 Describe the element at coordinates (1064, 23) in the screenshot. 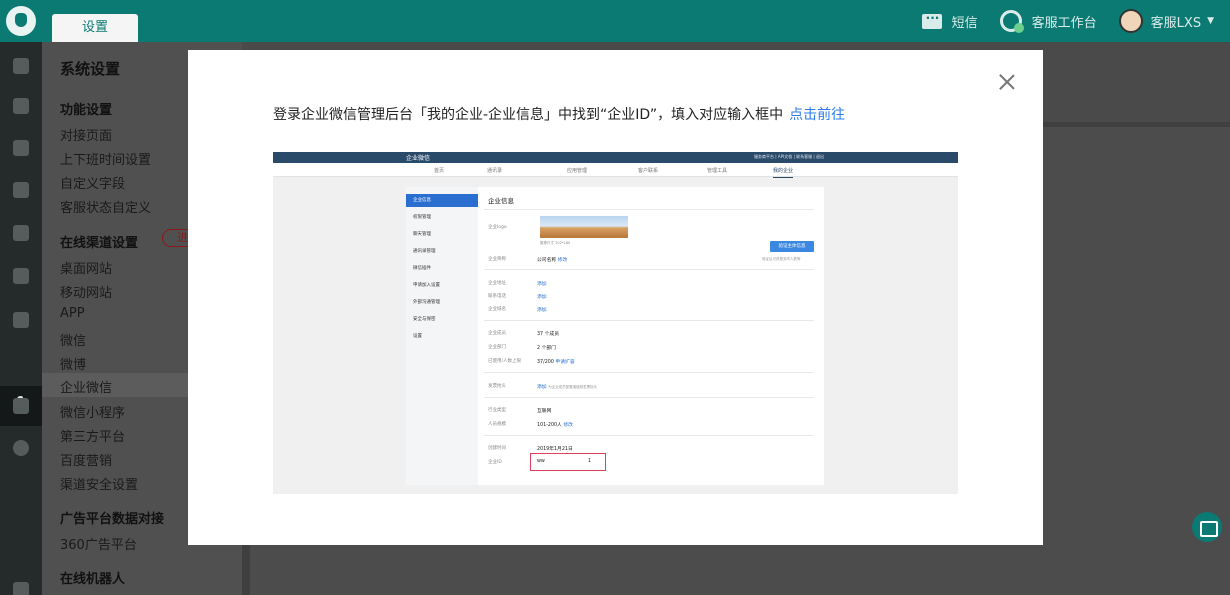

I see `workspace-label: 客服工作台` at that location.